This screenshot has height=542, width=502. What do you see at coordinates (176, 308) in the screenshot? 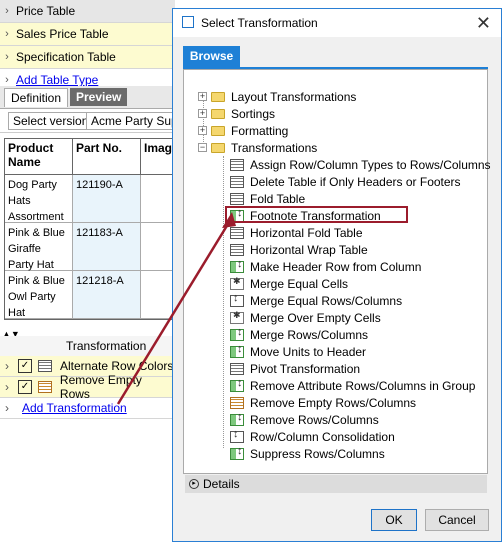
I see `annotation-arrow` at bounding box center [176, 308].